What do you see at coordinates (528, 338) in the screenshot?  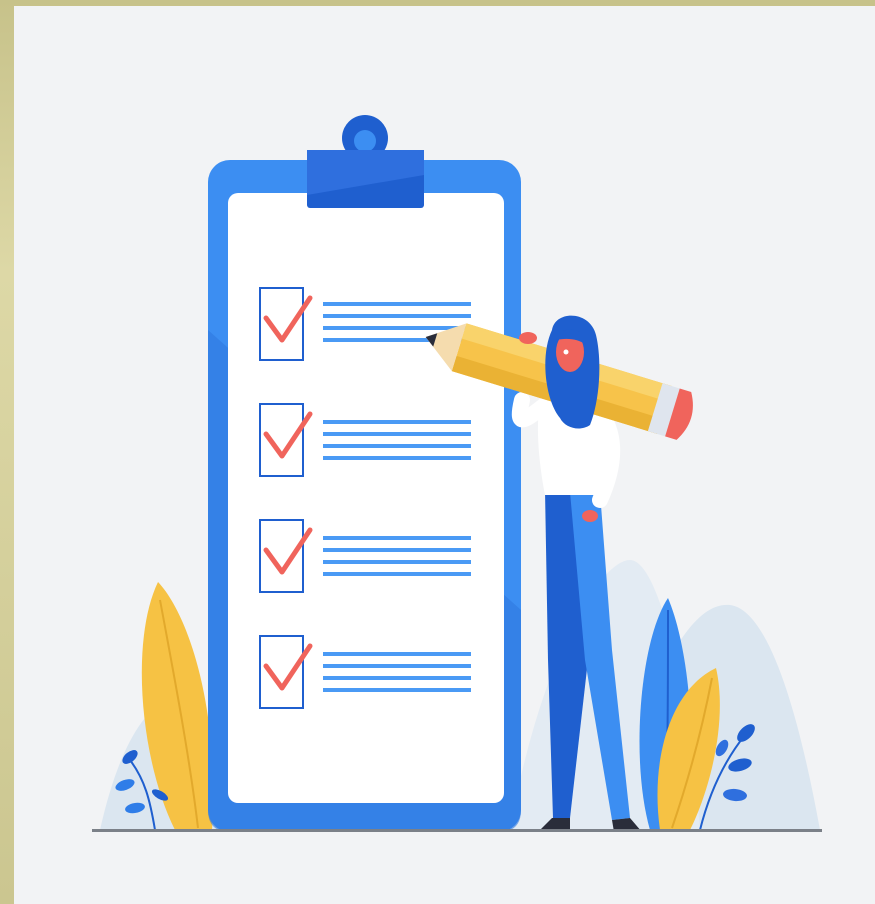 I see `woman-hand-pencil` at bounding box center [528, 338].